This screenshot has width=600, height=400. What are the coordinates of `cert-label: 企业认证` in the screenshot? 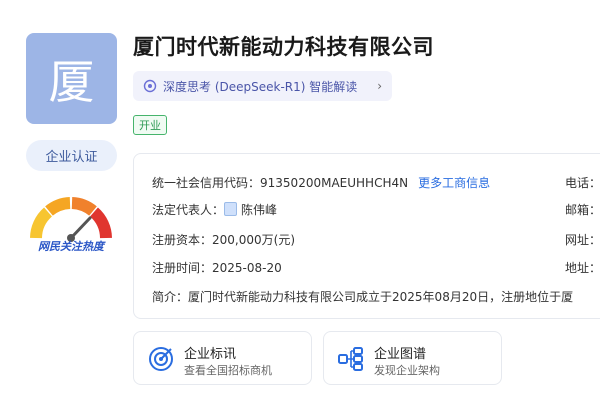 It's located at (71, 157).